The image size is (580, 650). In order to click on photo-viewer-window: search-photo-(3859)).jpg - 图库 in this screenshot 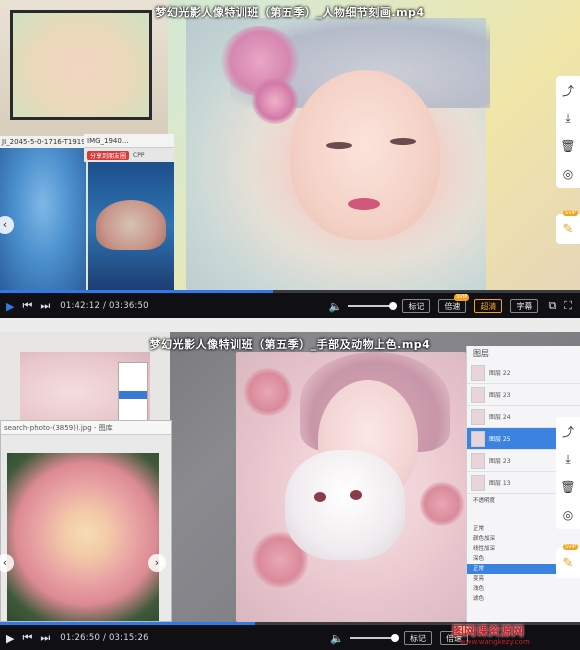, I will do `click(86, 521)`.